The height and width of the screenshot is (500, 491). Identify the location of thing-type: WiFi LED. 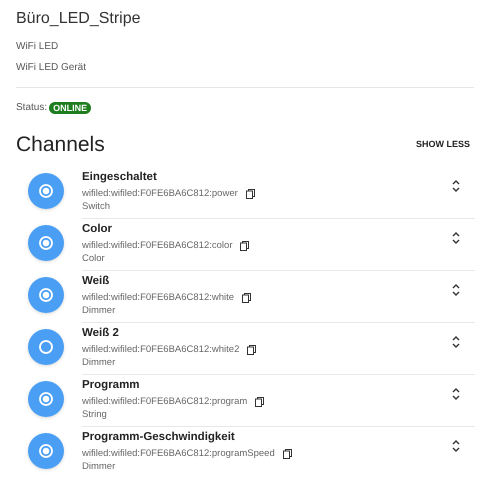
(38, 47).